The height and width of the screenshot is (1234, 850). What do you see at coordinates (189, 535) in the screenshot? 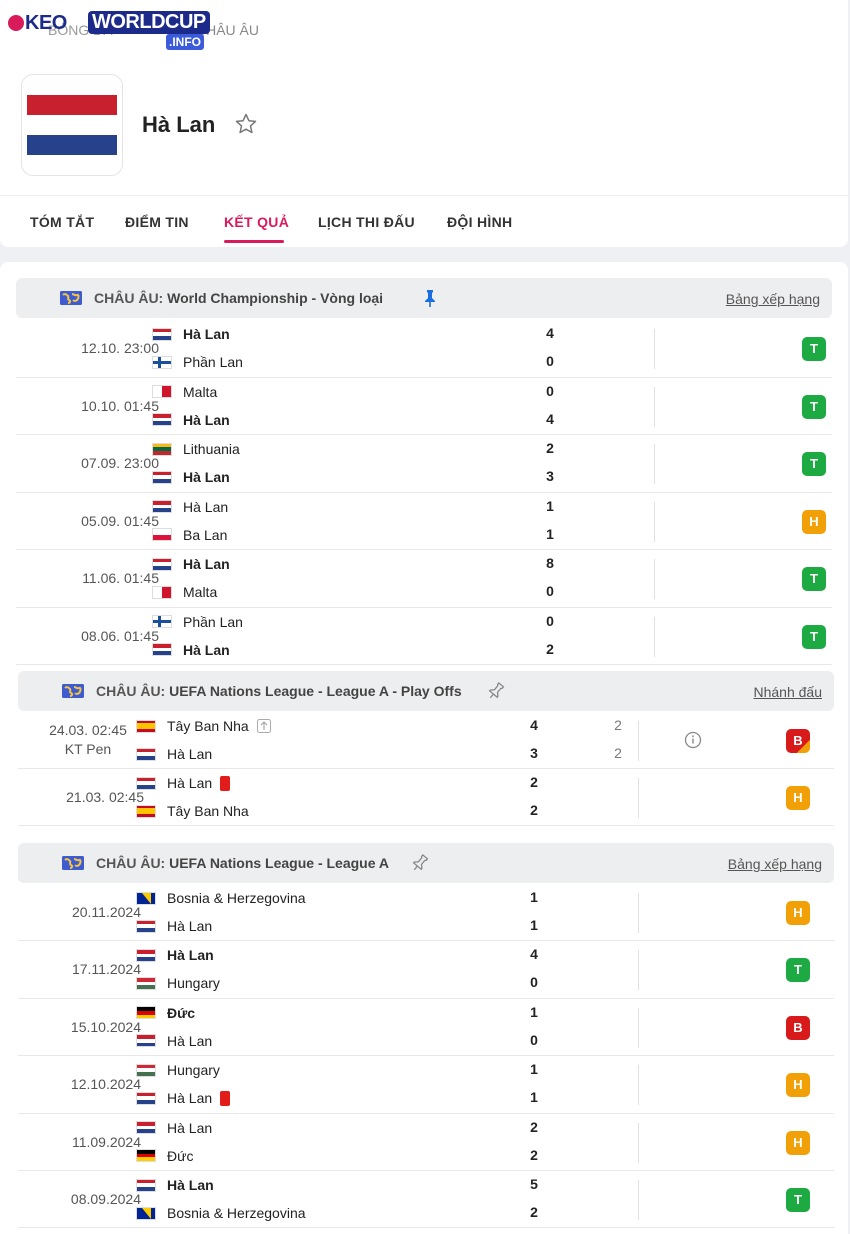
I see `away-team: Ba Lan` at bounding box center [189, 535].